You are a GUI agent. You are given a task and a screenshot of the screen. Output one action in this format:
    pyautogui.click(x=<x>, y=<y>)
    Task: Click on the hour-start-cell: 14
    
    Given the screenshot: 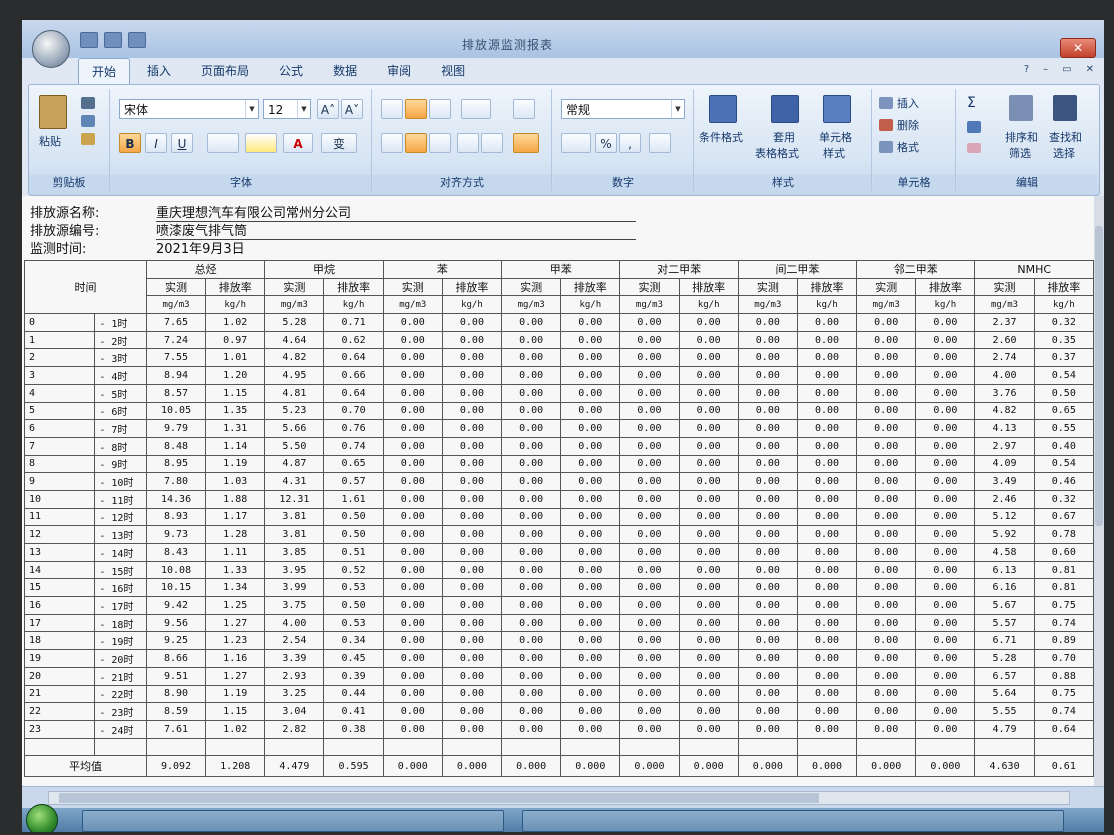 What is the action you would take?
    pyautogui.click(x=59, y=570)
    